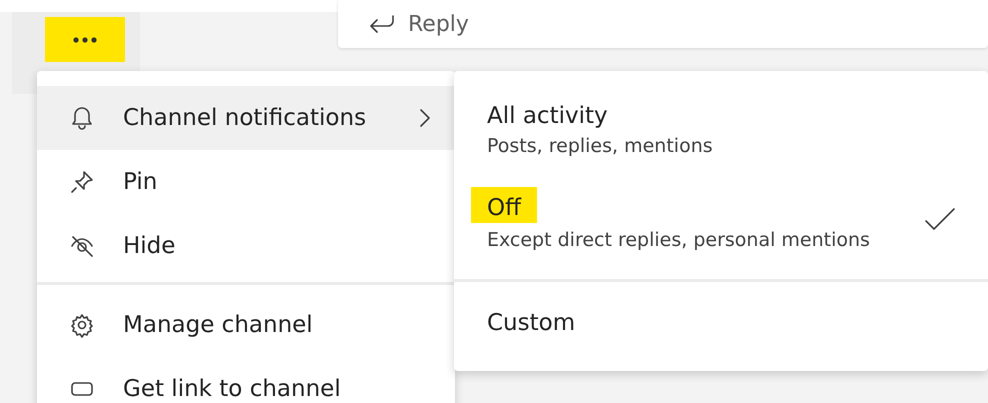 This screenshot has height=403, width=988. I want to click on pin-icon, so click(82, 182).